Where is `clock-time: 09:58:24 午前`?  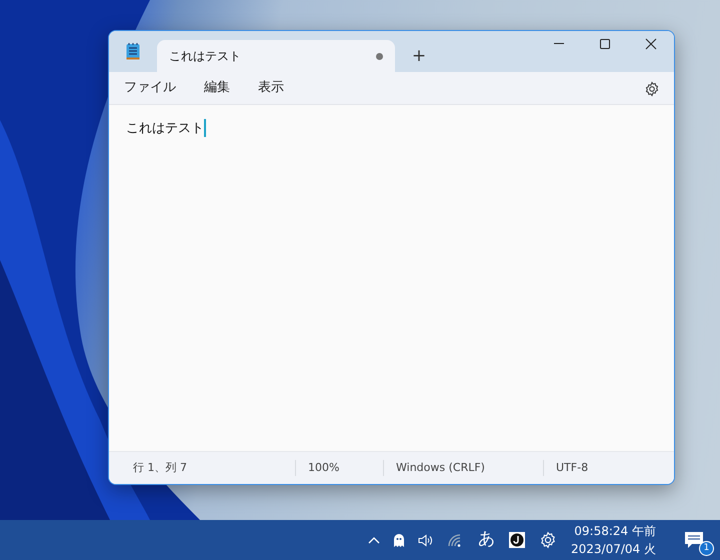
clock-time: 09:58:24 午前 is located at coordinates (613, 531).